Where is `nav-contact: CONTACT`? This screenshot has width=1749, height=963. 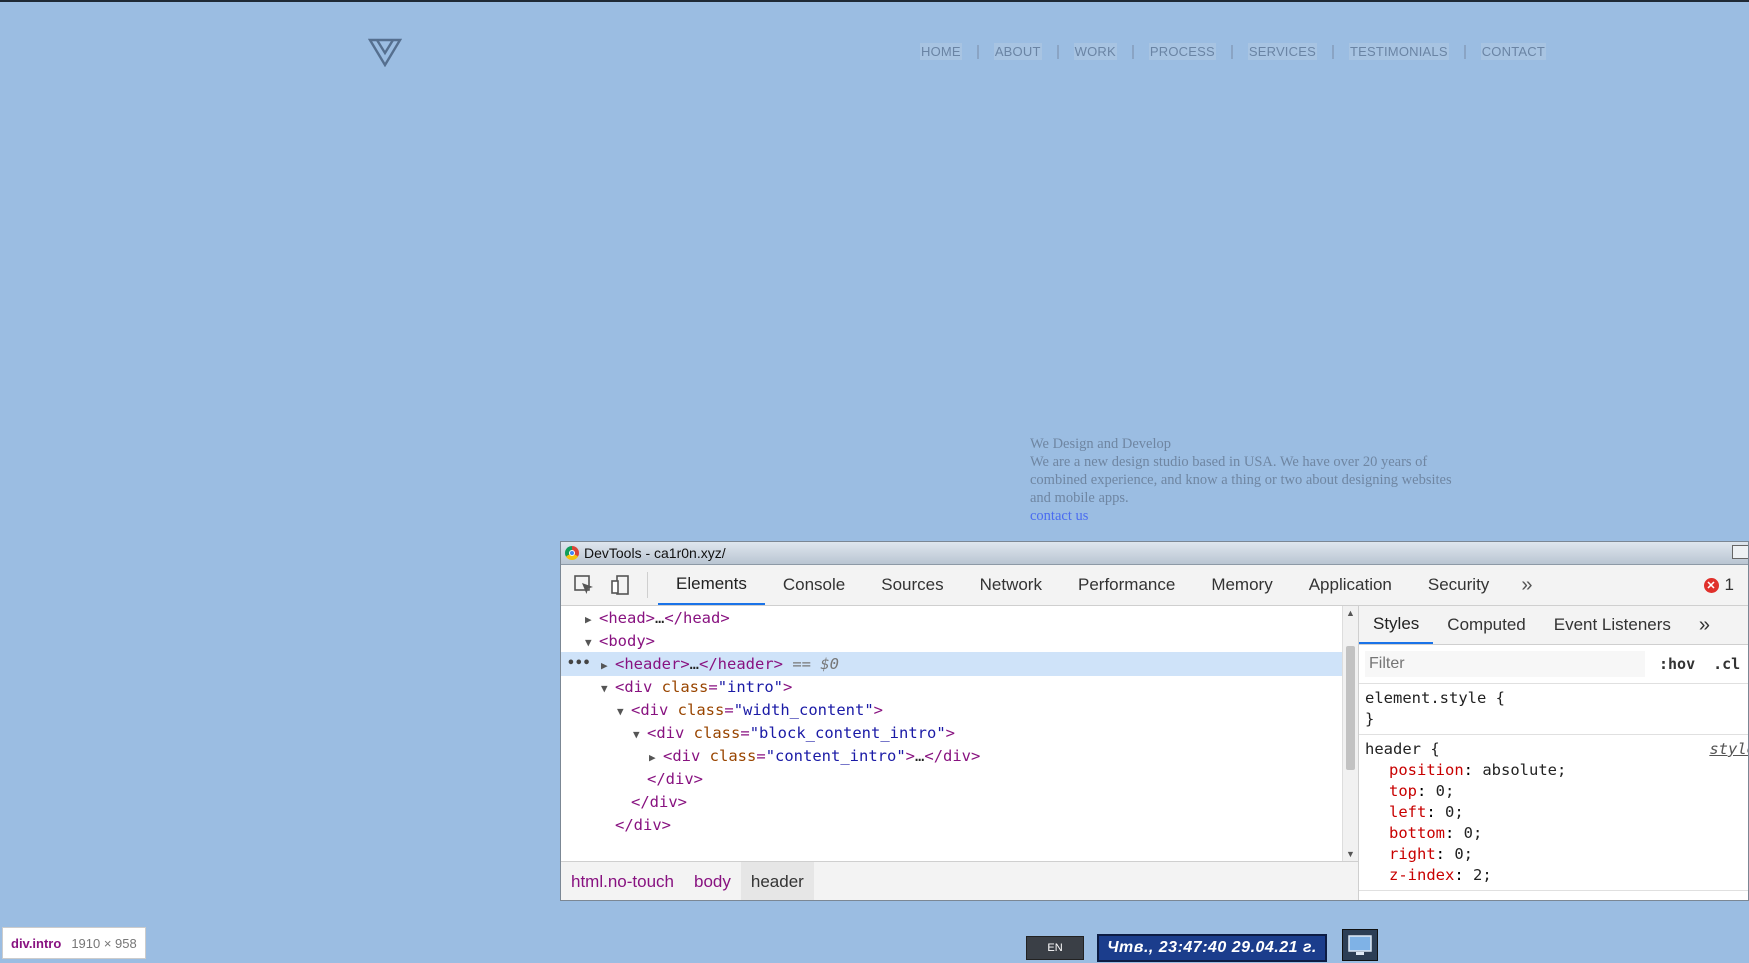
nav-contact: CONTACT is located at coordinates (1513, 51).